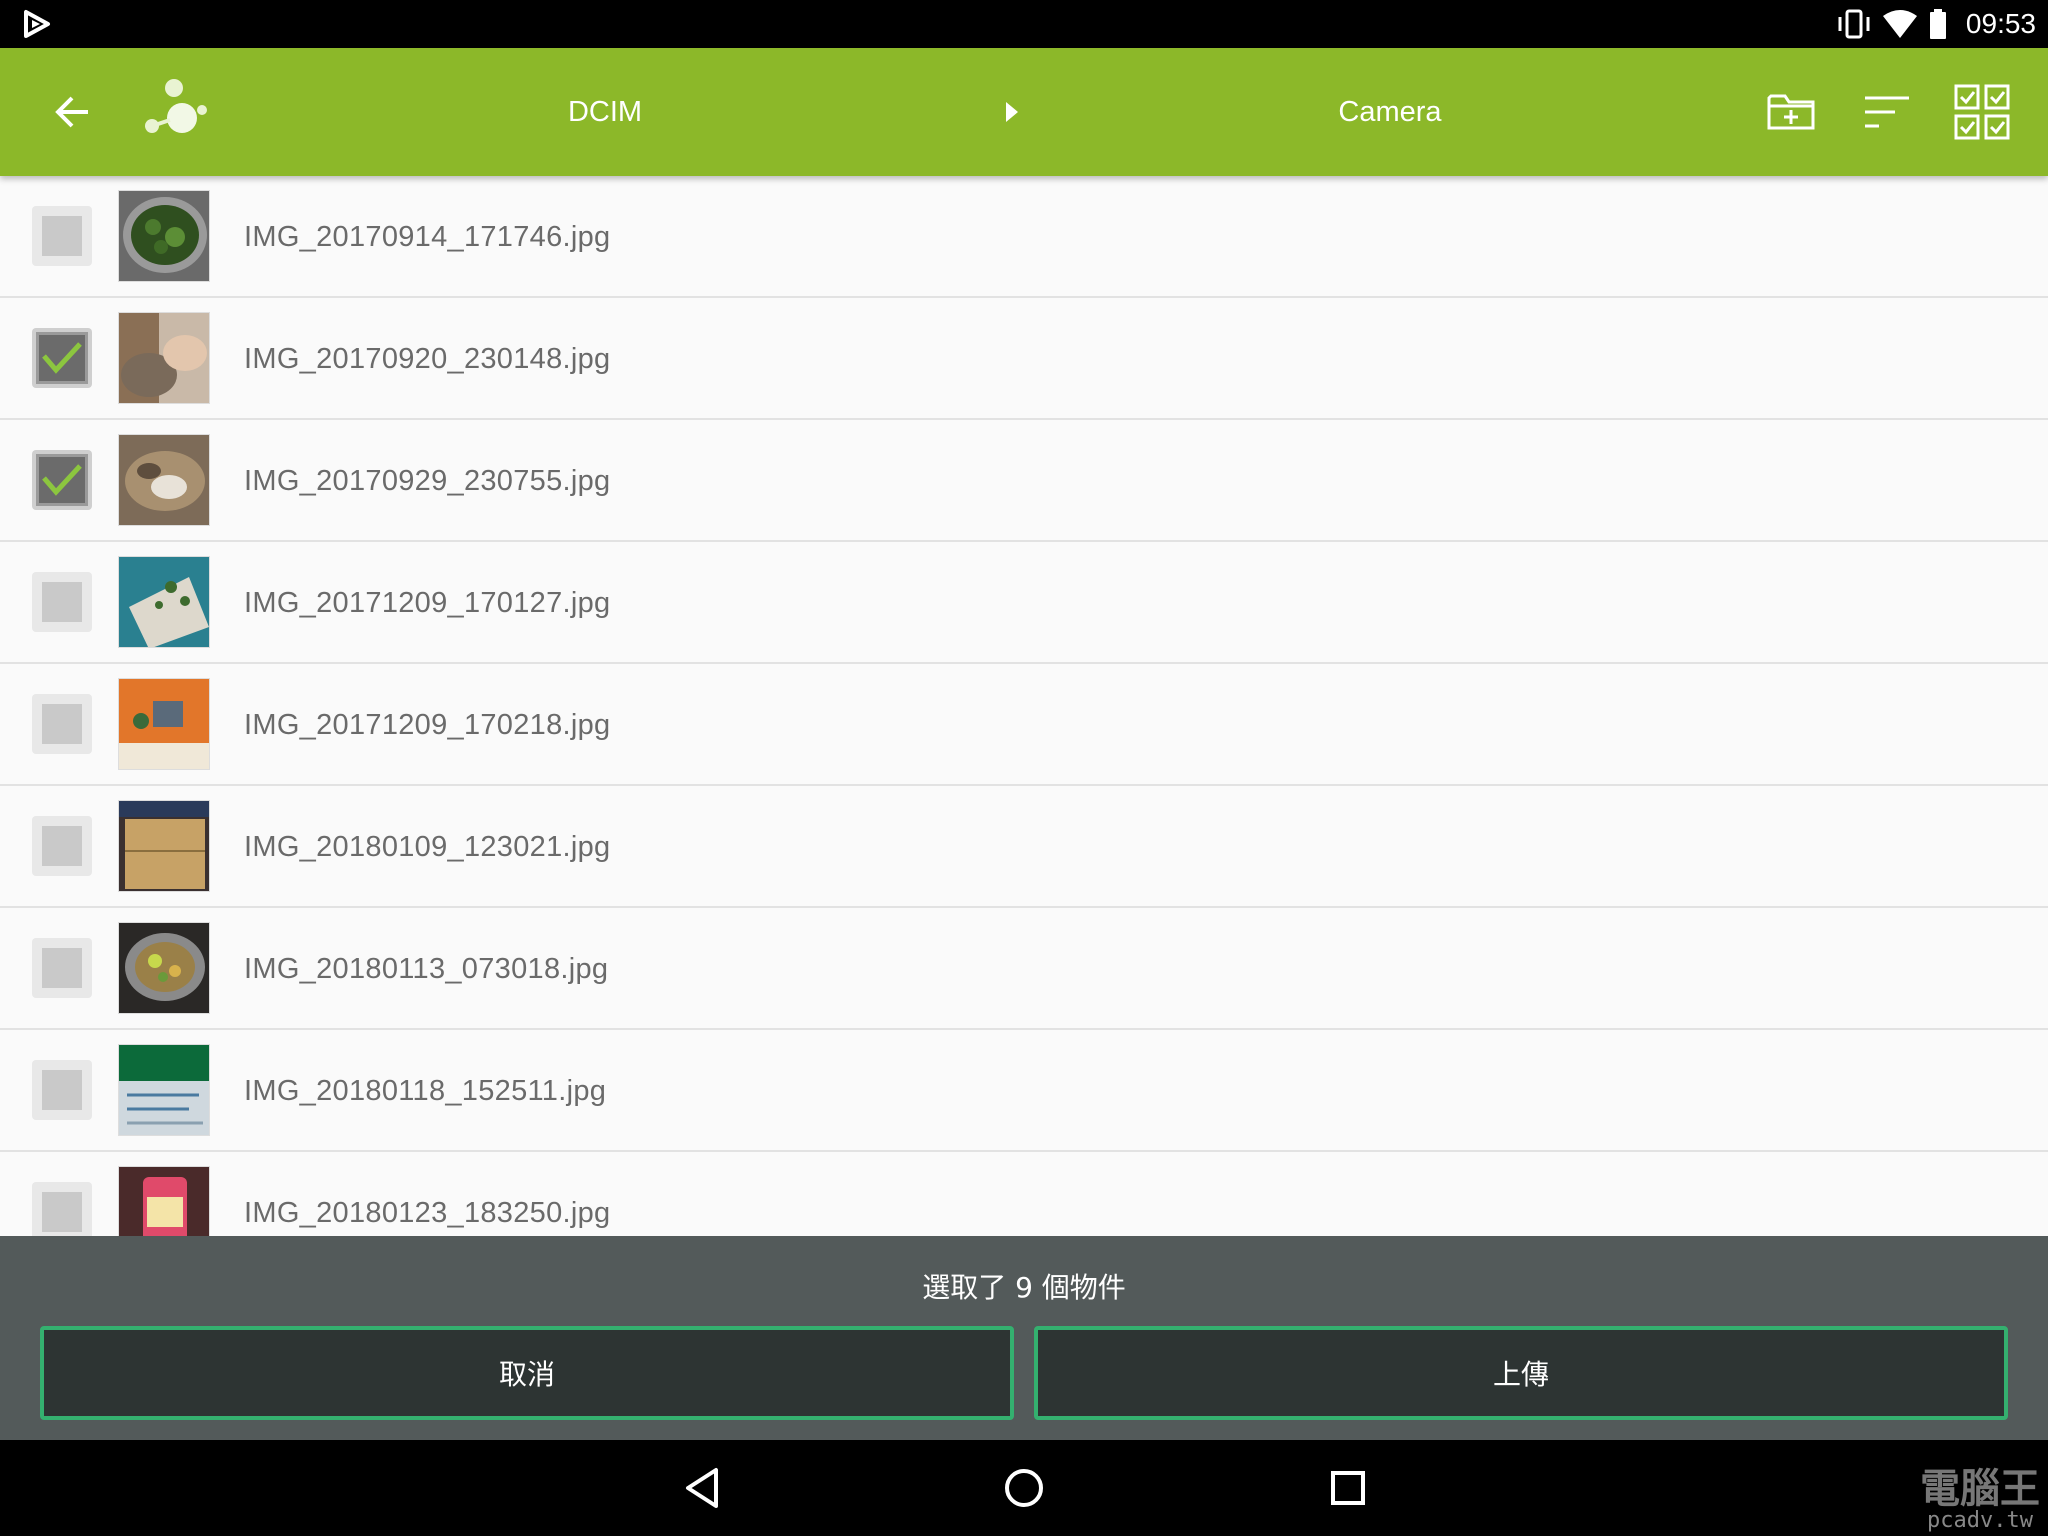  I want to click on new-folder-button, so click(1791, 112).